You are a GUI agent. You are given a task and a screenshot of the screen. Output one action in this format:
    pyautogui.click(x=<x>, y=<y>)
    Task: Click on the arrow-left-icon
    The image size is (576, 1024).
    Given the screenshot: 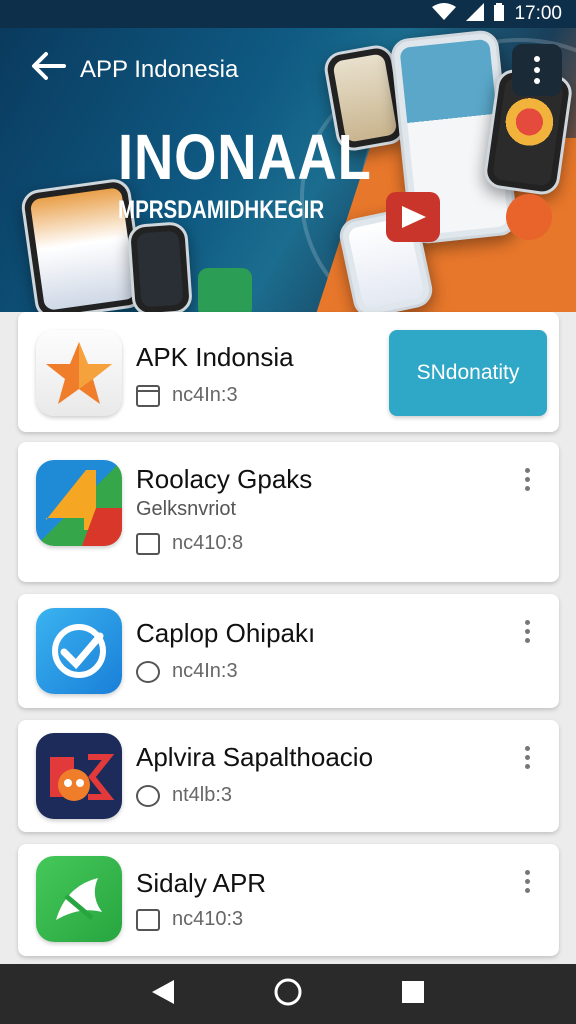 What is the action you would take?
    pyautogui.click(x=48, y=68)
    